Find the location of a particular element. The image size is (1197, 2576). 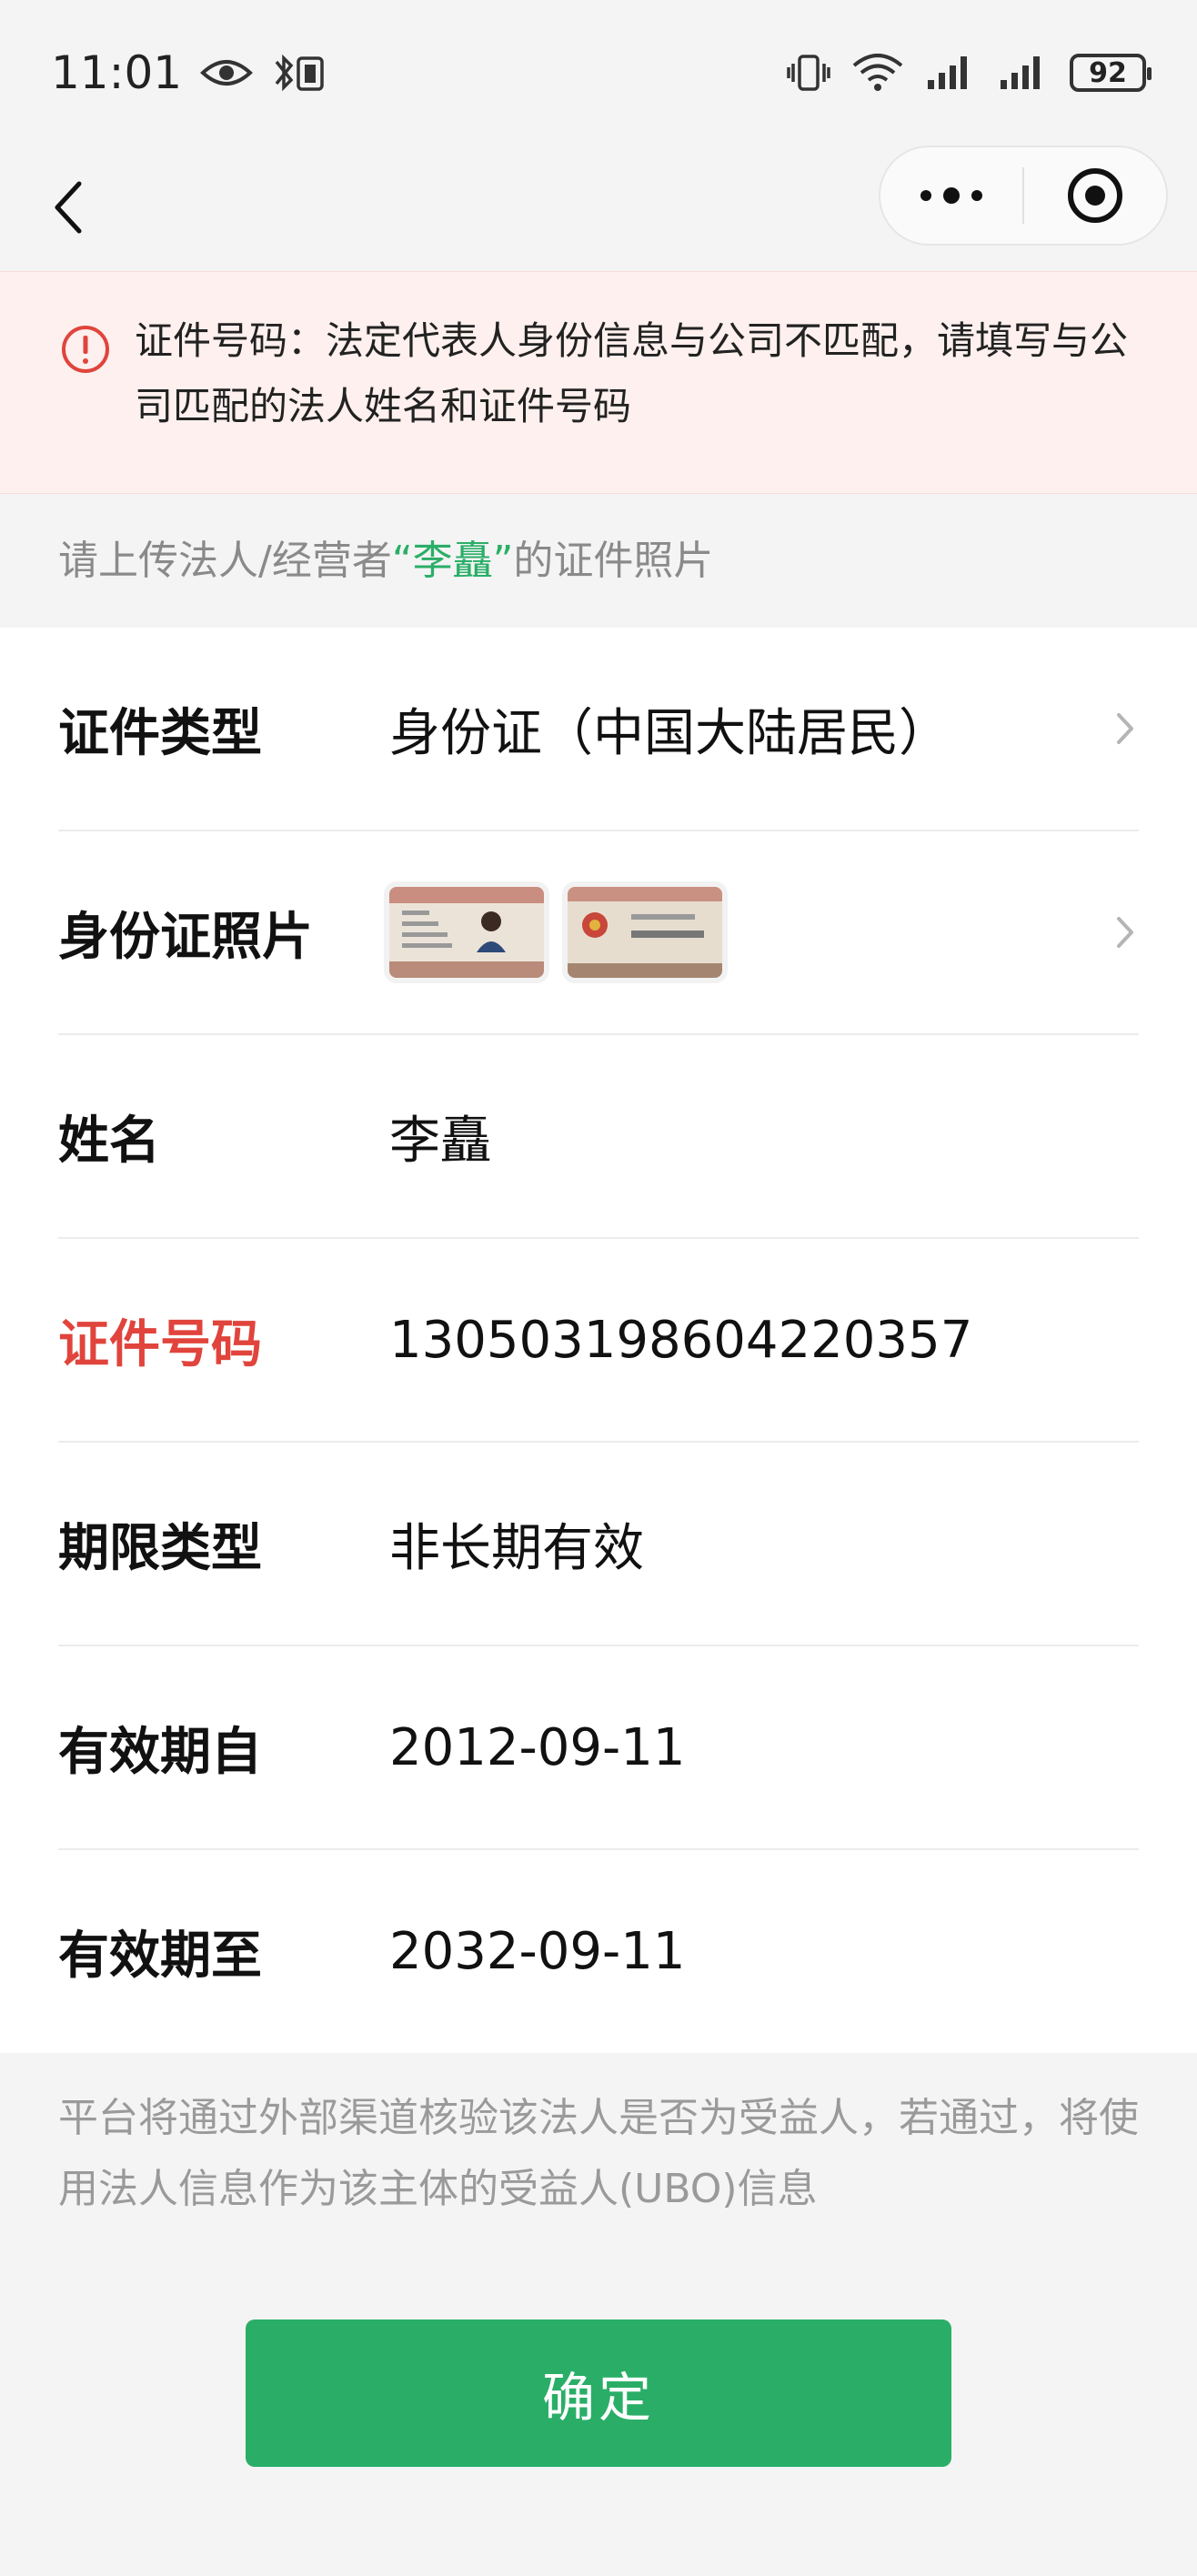

signal-icon is located at coordinates (950, 73).